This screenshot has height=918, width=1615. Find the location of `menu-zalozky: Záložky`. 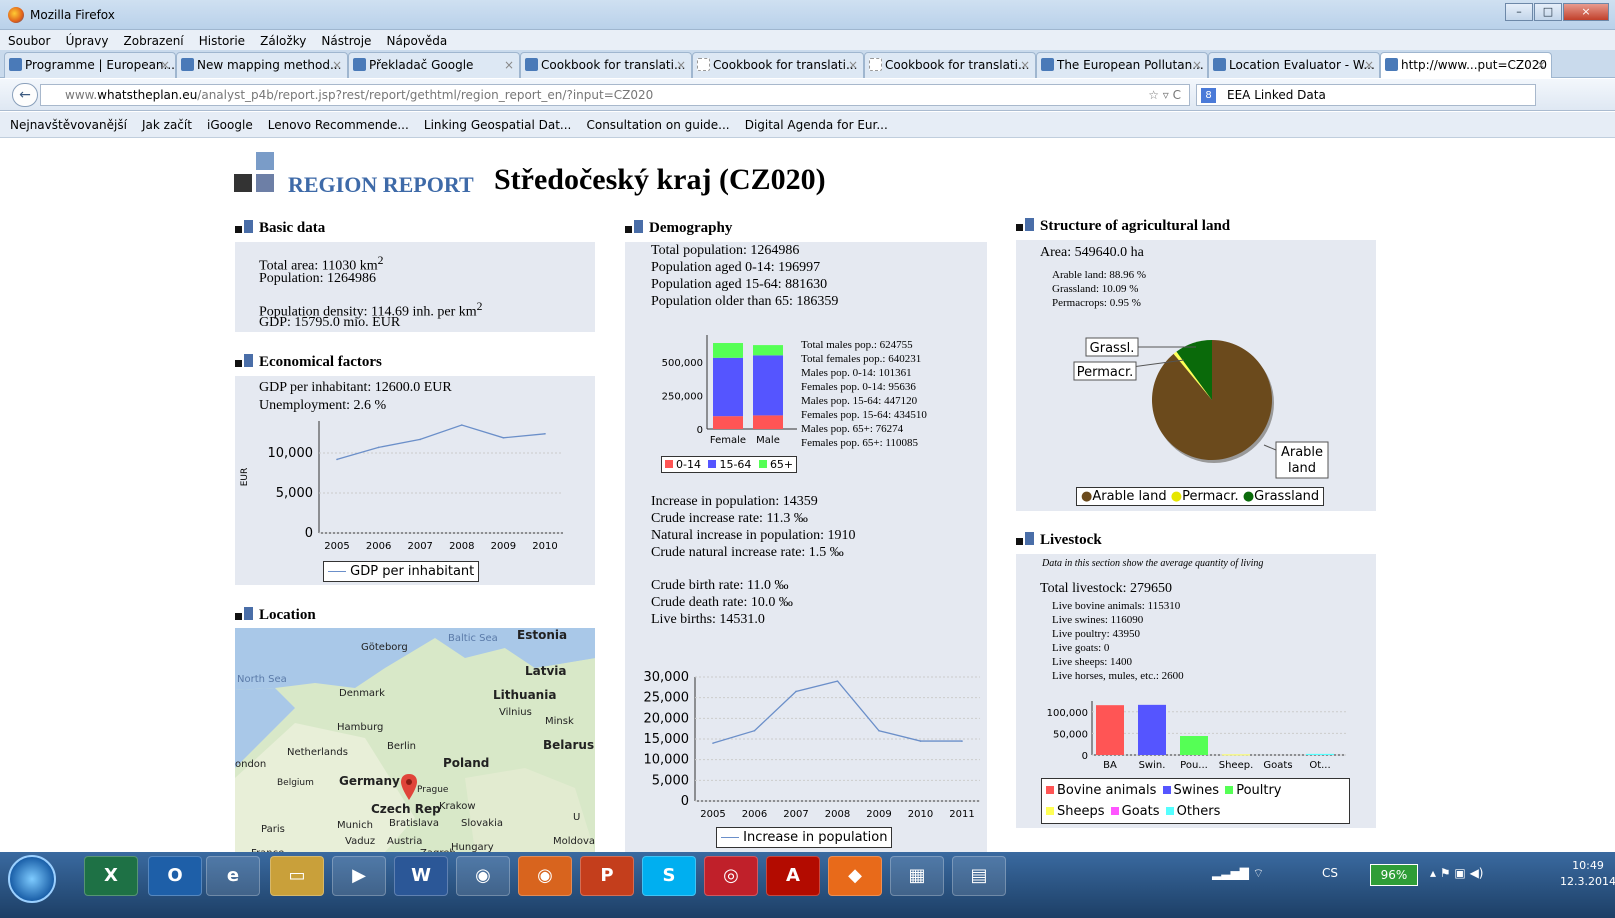

menu-zalozky: Záložky is located at coordinates (283, 41).